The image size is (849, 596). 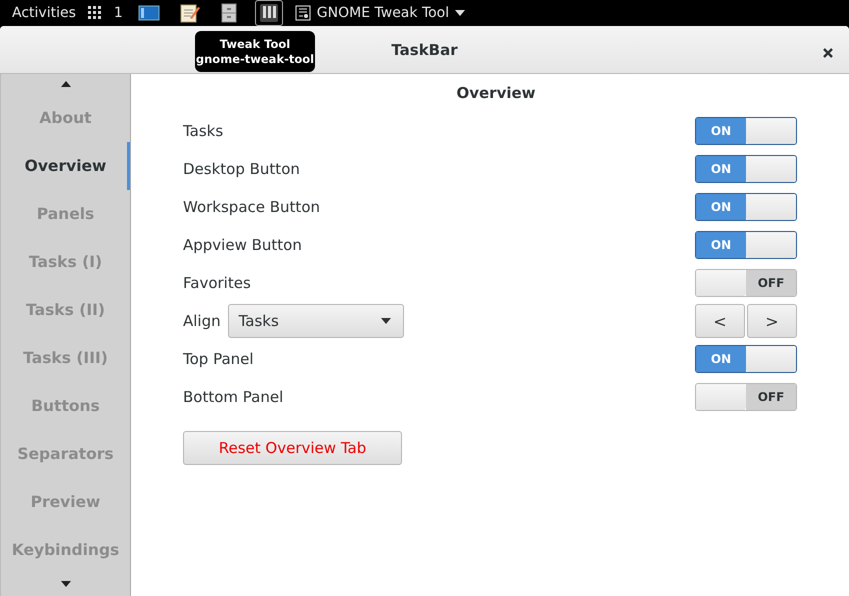 I want to click on sidebar-item: Tasks (III), so click(x=65, y=358).